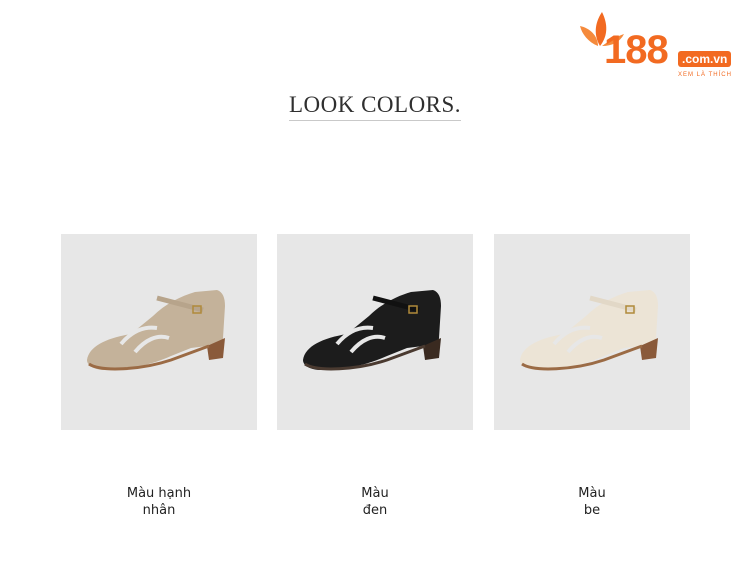 The height and width of the screenshot is (577, 750). What do you see at coordinates (159, 493) in the screenshot?
I see `label-line: Màu hạnh` at bounding box center [159, 493].